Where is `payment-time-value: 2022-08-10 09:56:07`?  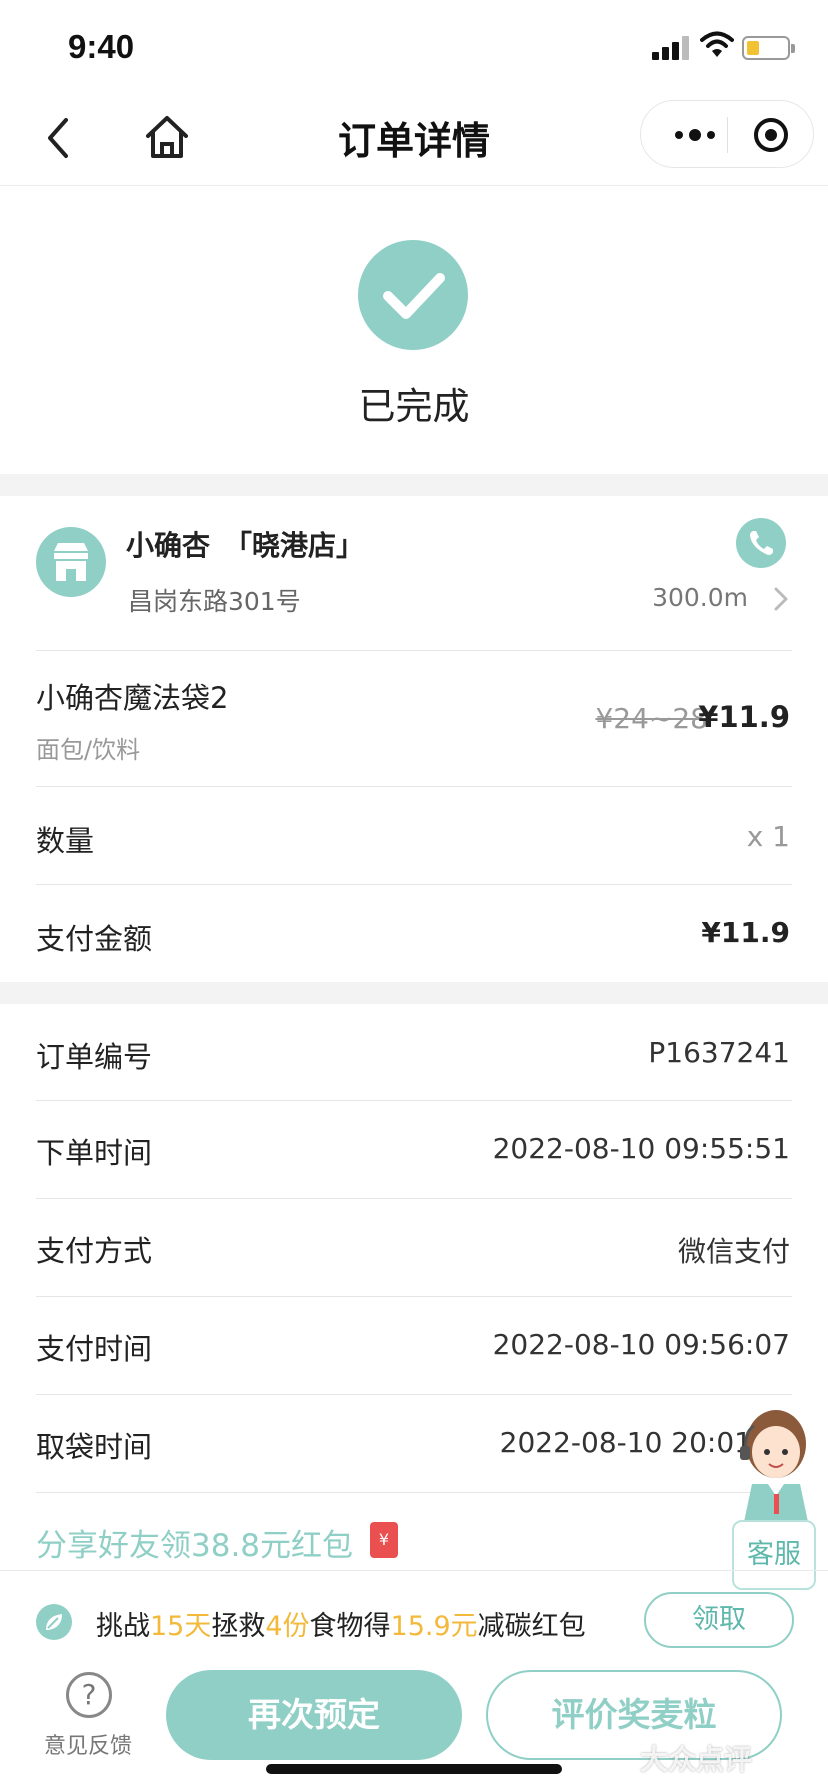 payment-time-value: 2022-08-10 09:56:07 is located at coordinates (641, 1344).